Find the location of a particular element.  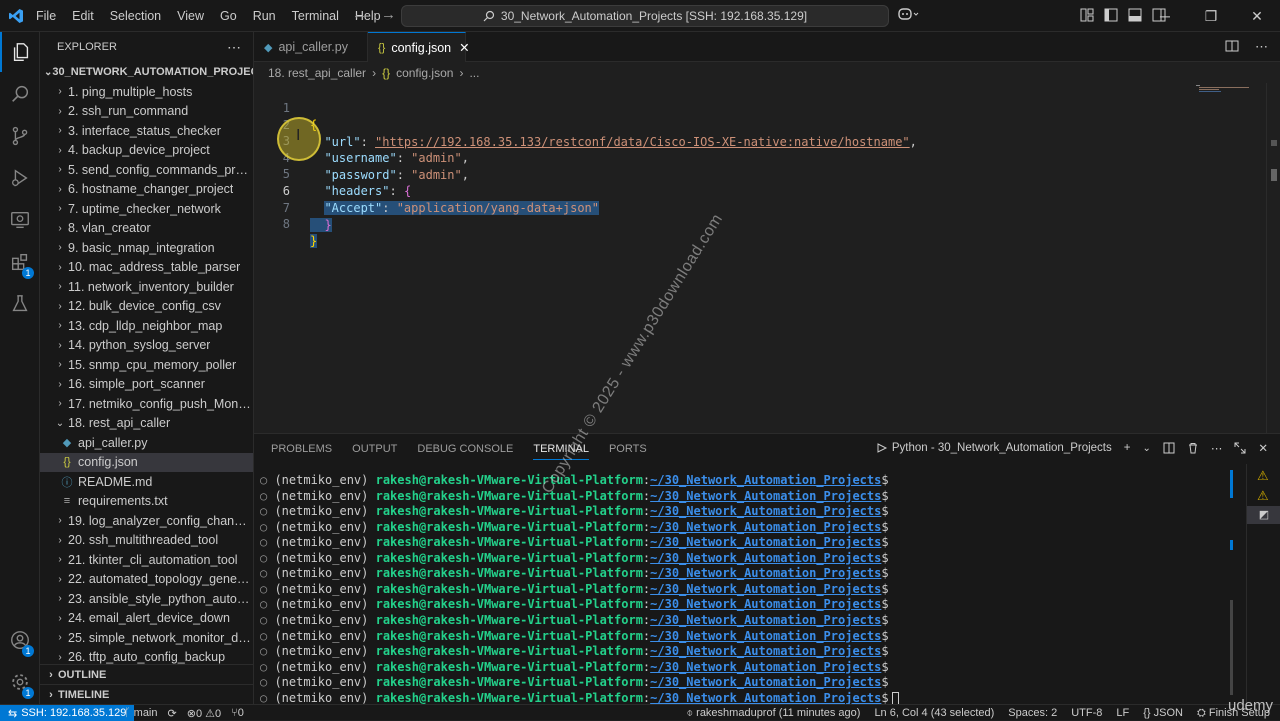

split-editor-icon is located at coordinates (1232, 46).